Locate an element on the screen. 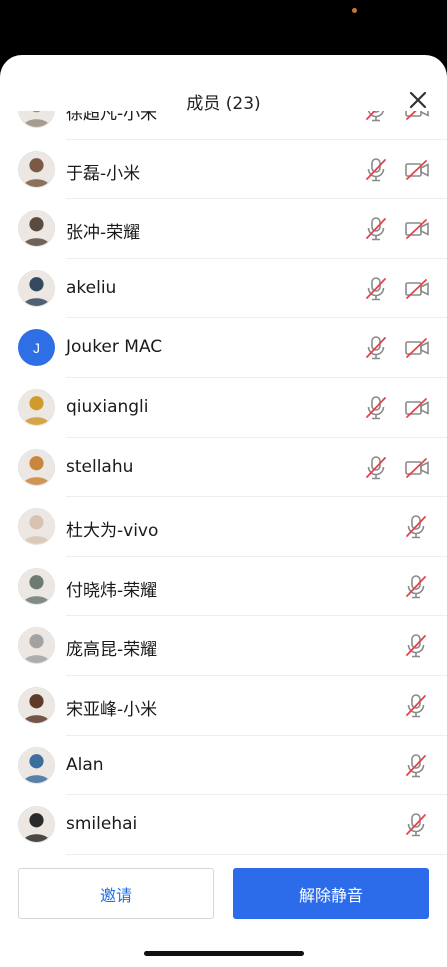 The image size is (447, 967). home-indicator is located at coordinates (224, 953).